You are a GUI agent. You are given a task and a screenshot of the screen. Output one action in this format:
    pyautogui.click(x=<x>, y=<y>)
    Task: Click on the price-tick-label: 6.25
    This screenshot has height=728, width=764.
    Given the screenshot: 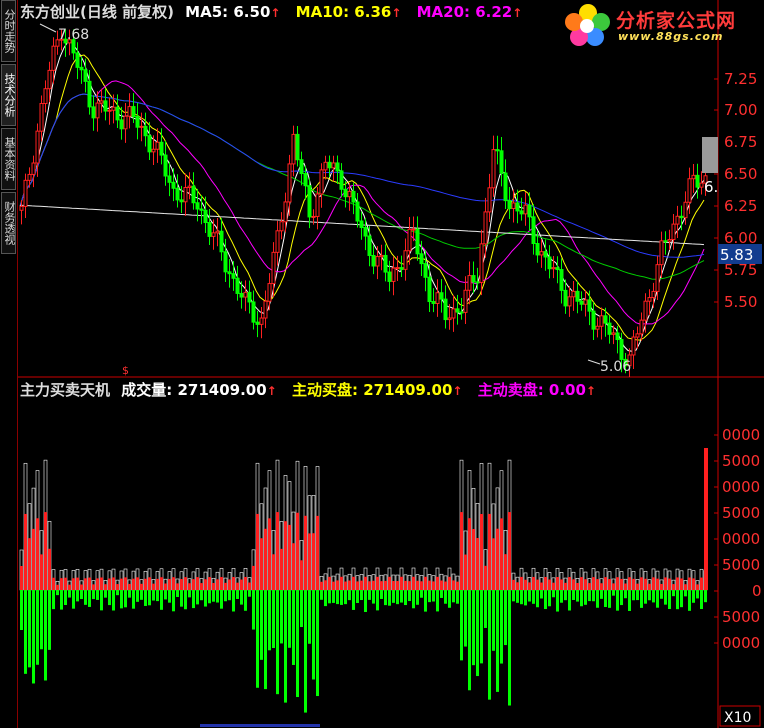 What is the action you would take?
    pyautogui.click(x=740, y=206)
    